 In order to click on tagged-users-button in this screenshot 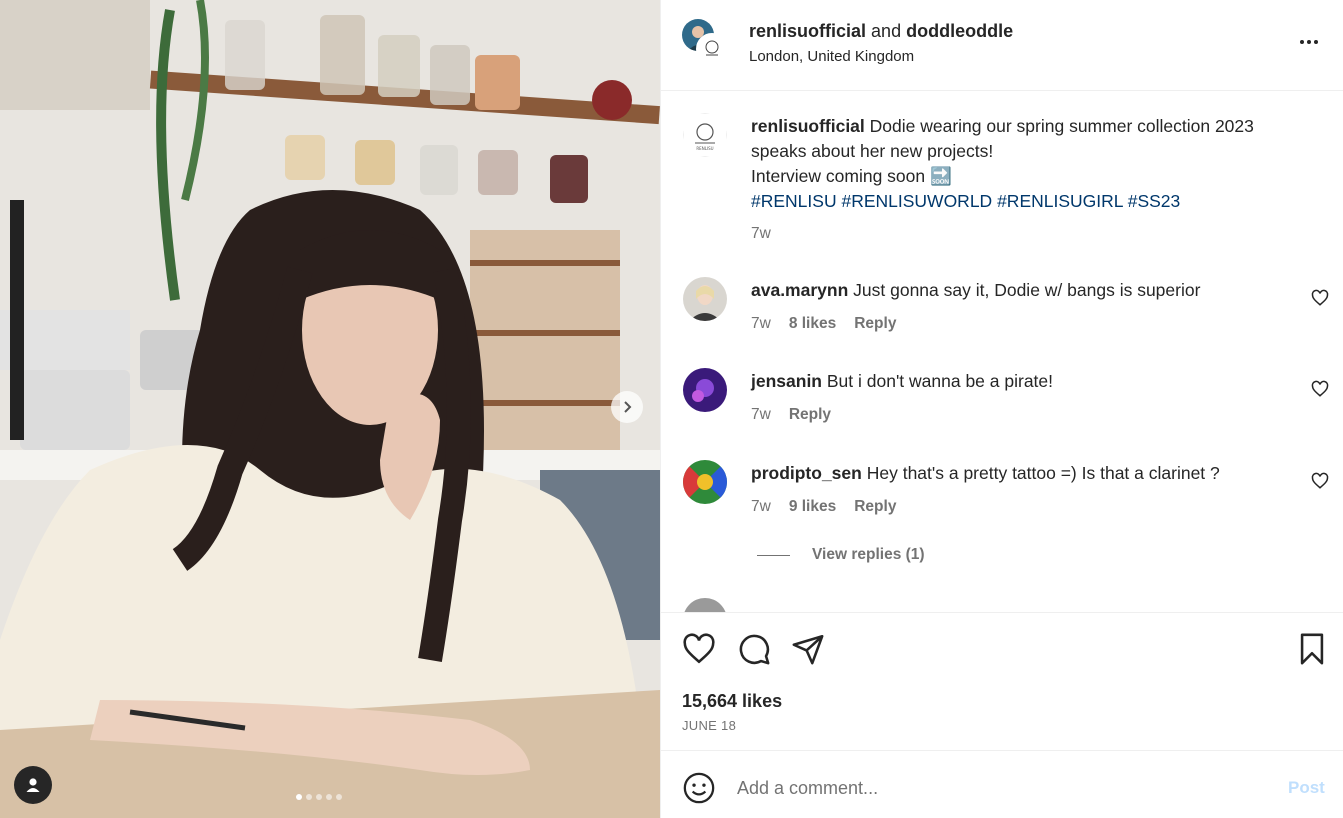, I will do `click(33, 785)`.